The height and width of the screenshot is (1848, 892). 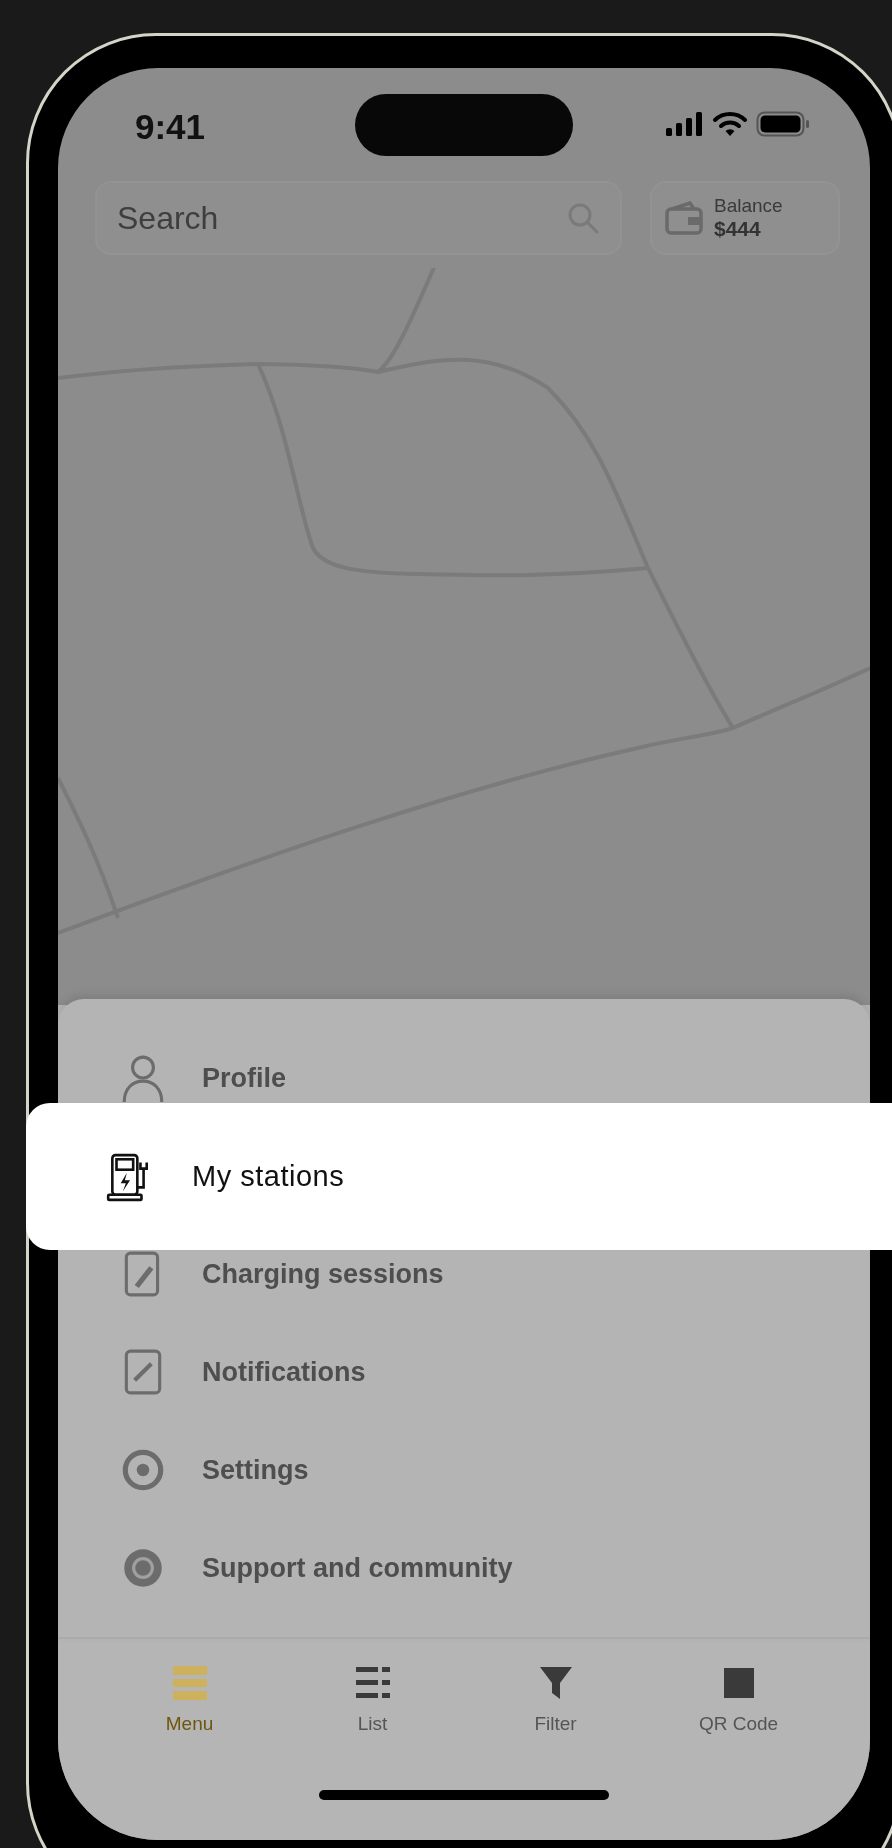 I want to click on wifi-icon, so click(x=730, y=124).